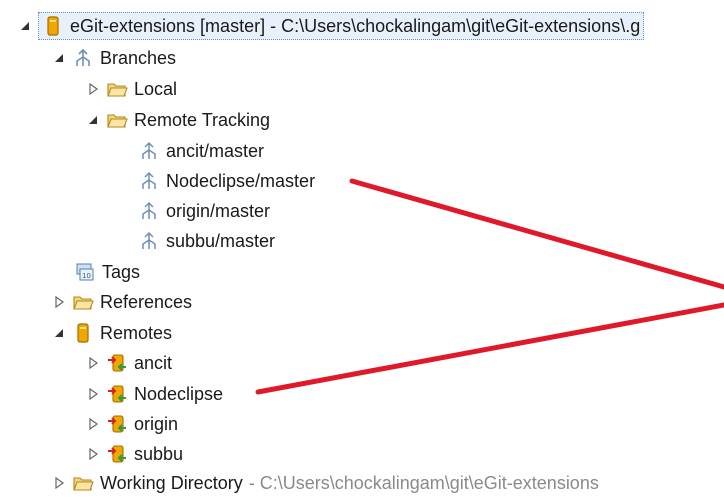 This screenshot has width=724, height=497. I want to click on tags-label: Tags, so click(121, 271).